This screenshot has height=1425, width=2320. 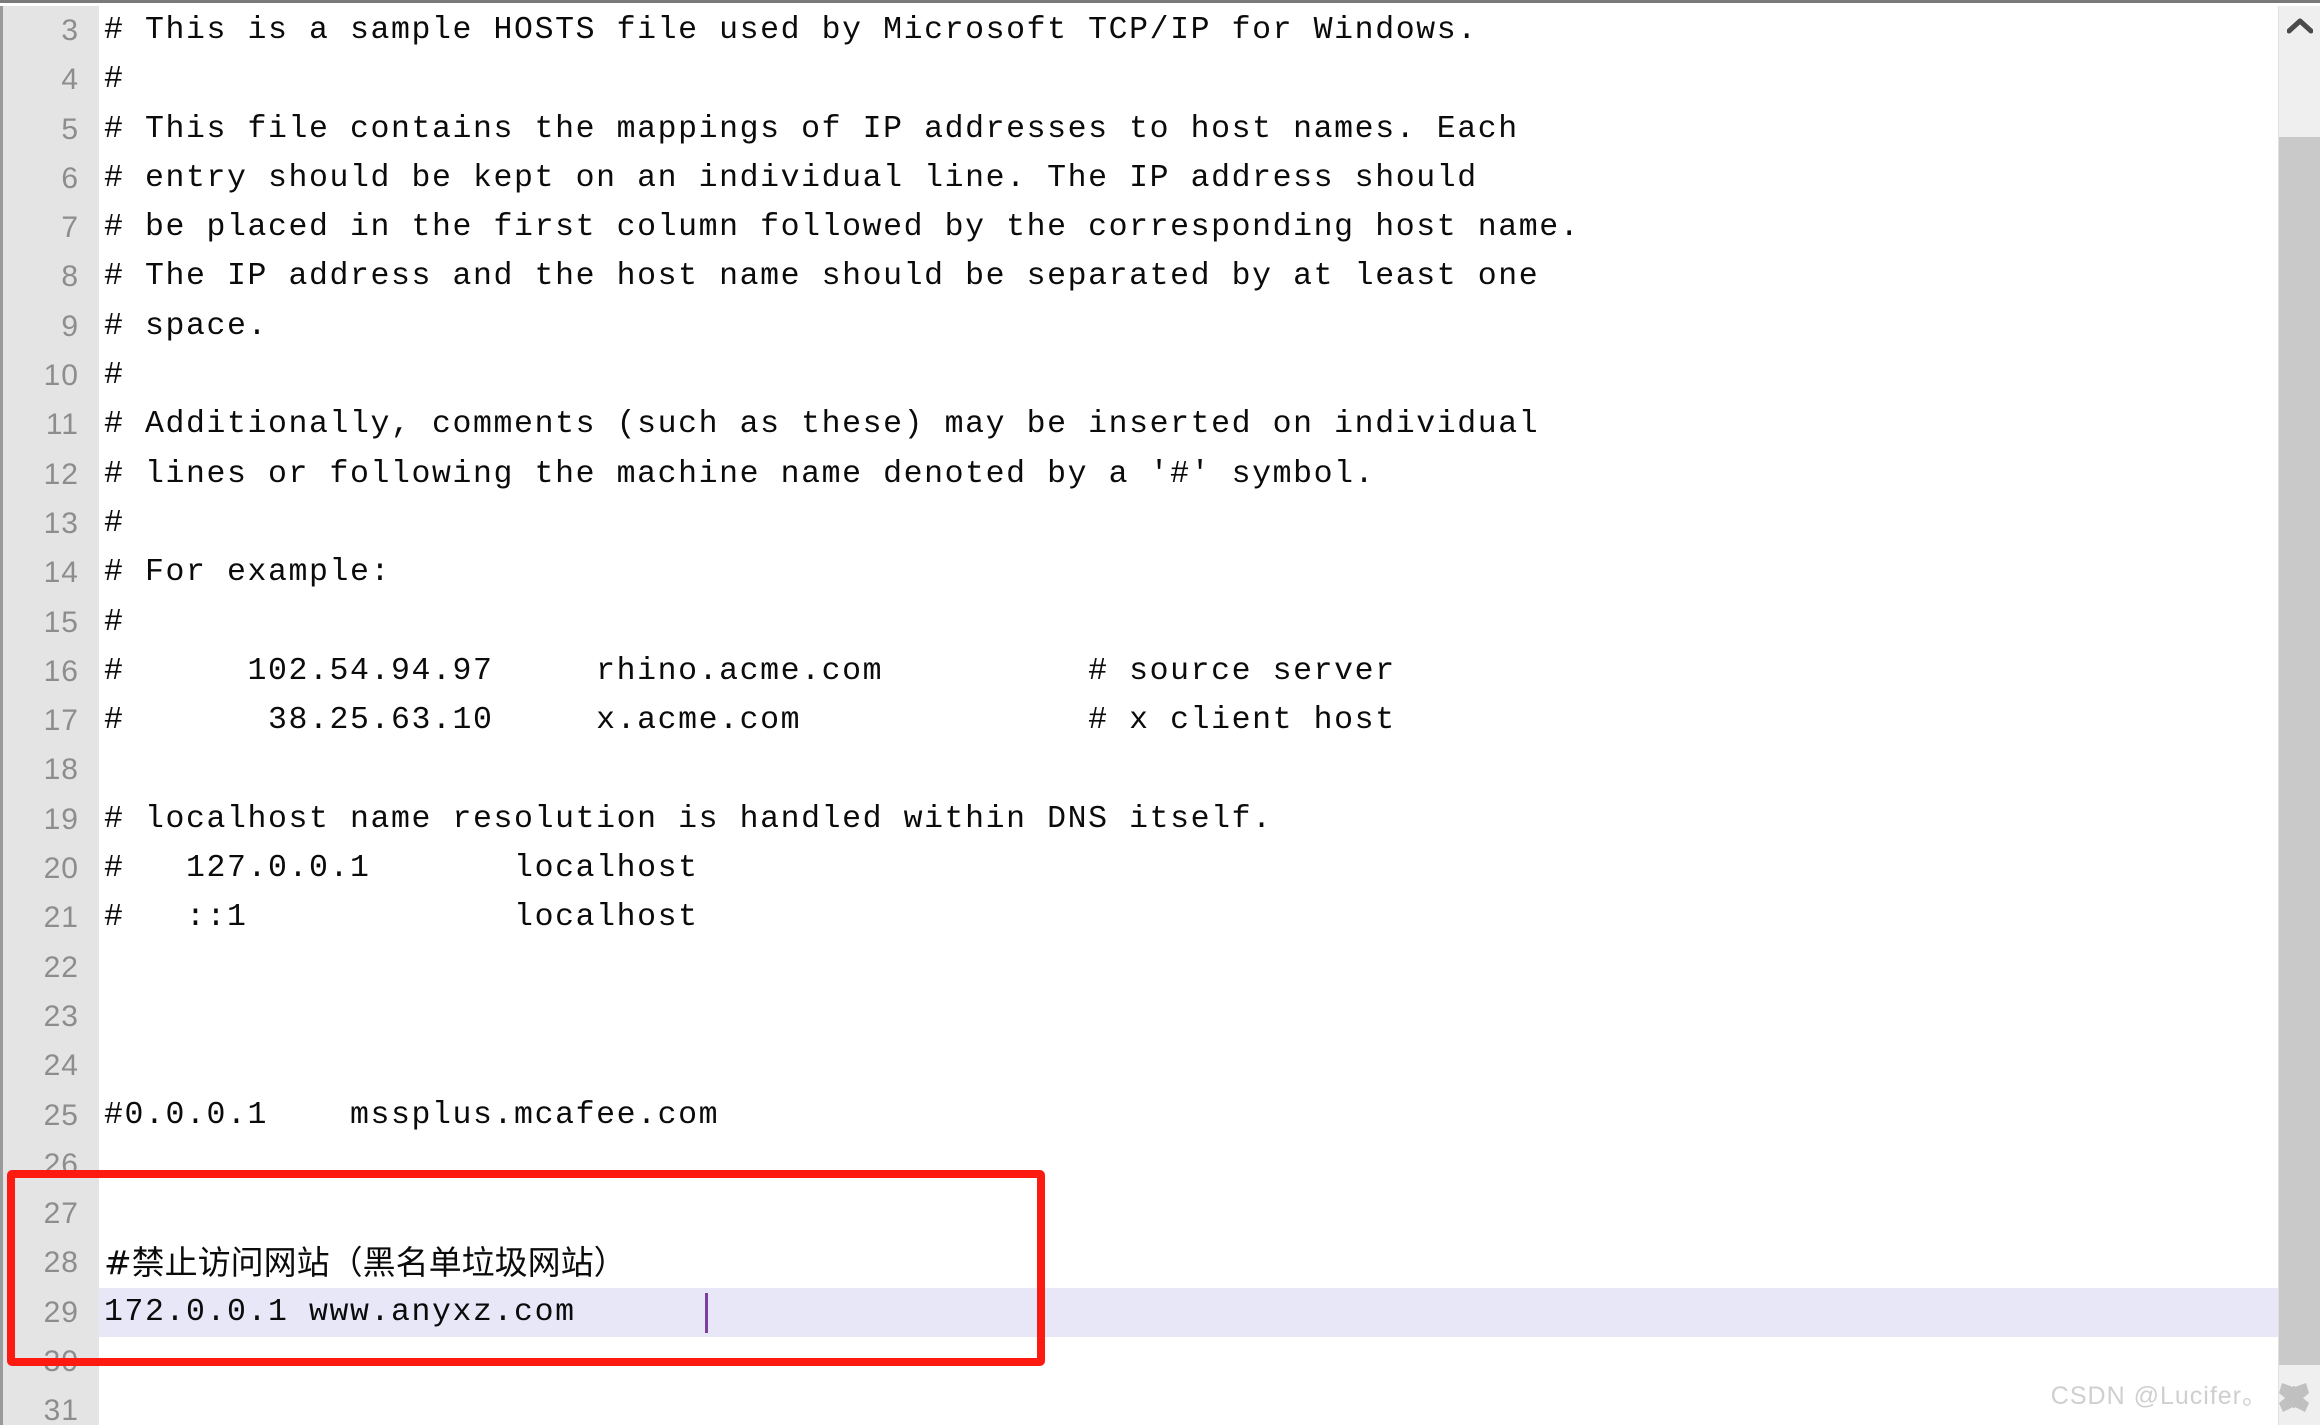 I want to click on line-number: 21, so click(x=61, y=918).